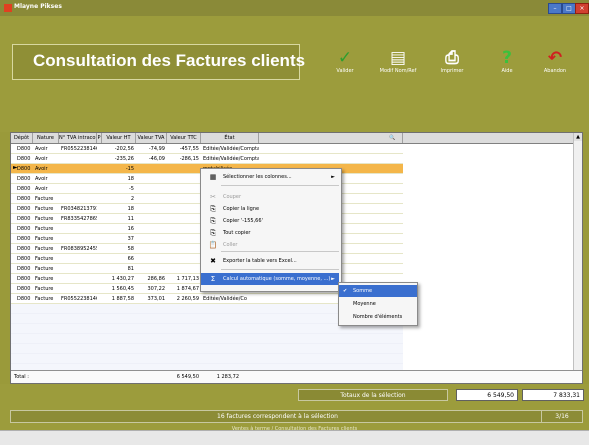  Describe the element at coordinates (131, 189) in the screenshot. I see `cell-ht: -5` at that location.